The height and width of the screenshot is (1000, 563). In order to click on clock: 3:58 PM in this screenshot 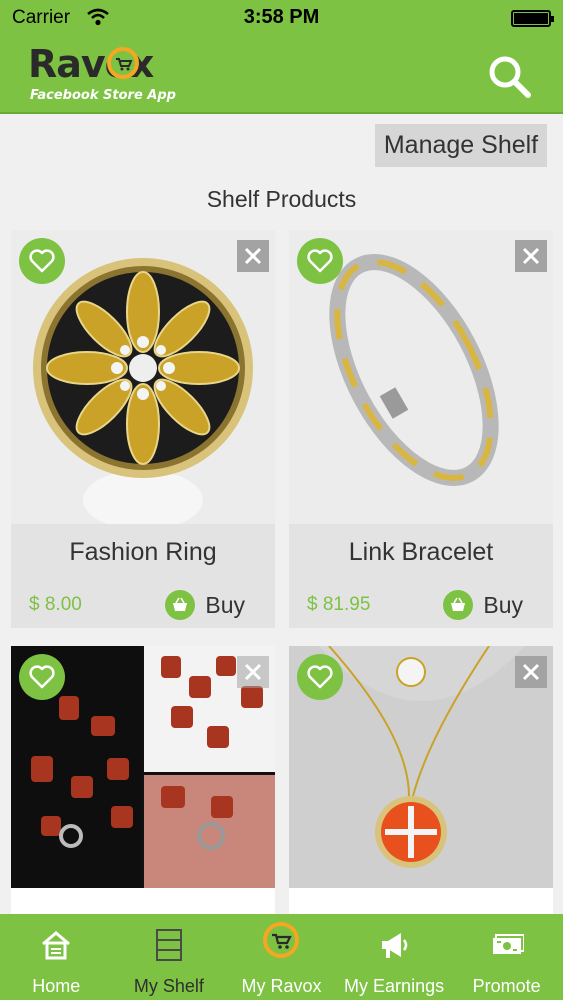, I will do `click(281, 17)`.